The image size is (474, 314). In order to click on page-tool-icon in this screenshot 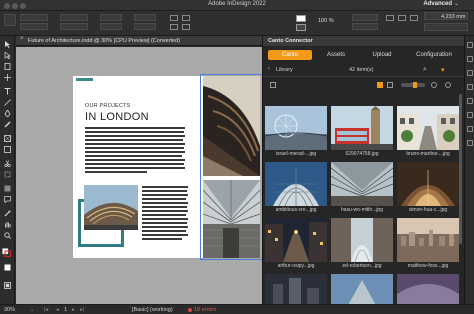, I will do `click(7, 66)`.